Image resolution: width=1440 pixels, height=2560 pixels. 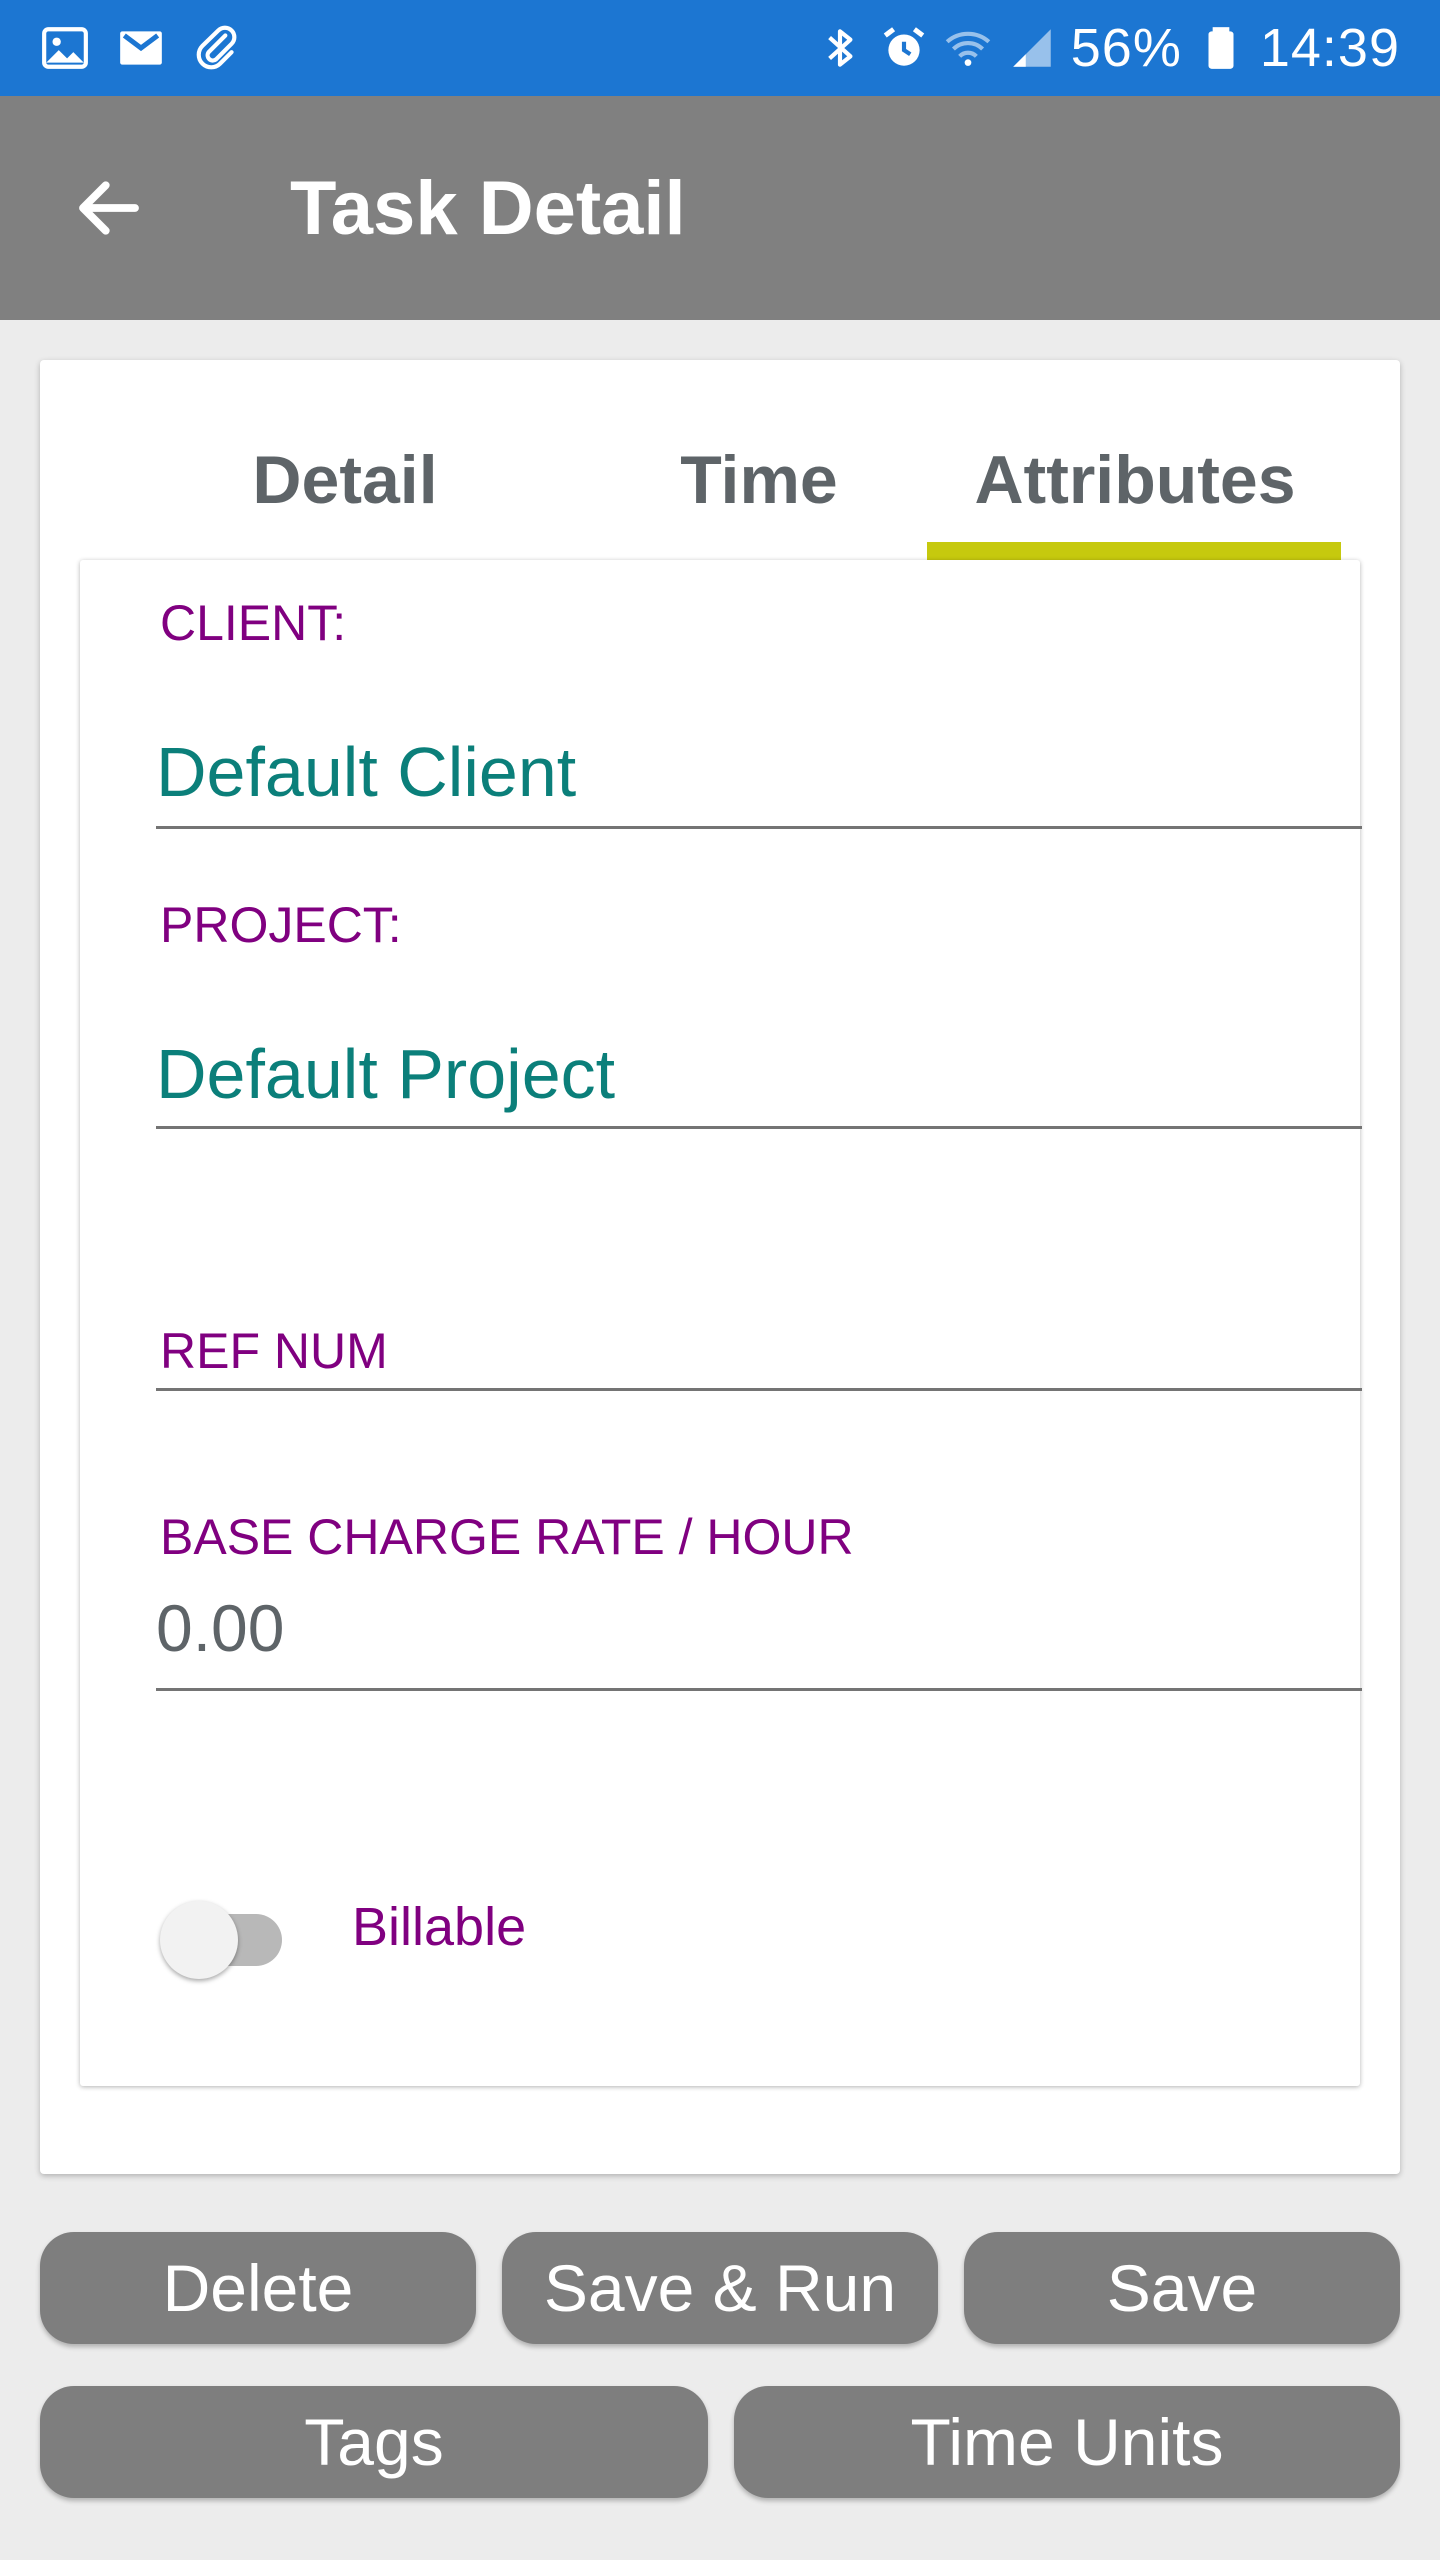 I want to click on signal-icon, so click(x=1032, y=48).